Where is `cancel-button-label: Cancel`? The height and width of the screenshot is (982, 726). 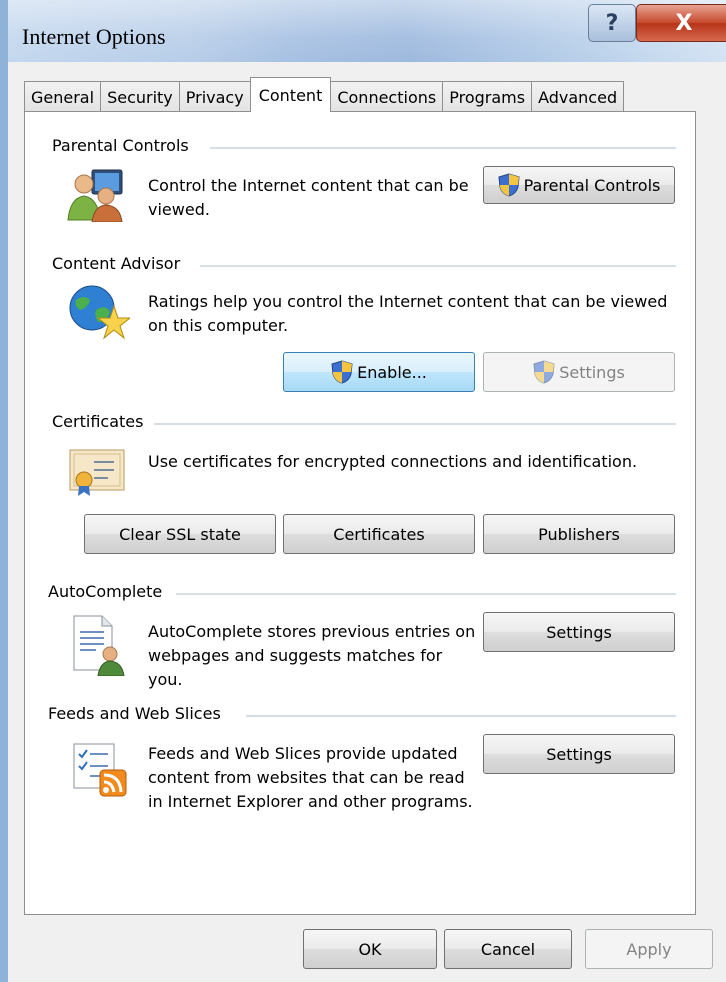 cancel-button-label: Cancel is located at coordinates (508, 949).